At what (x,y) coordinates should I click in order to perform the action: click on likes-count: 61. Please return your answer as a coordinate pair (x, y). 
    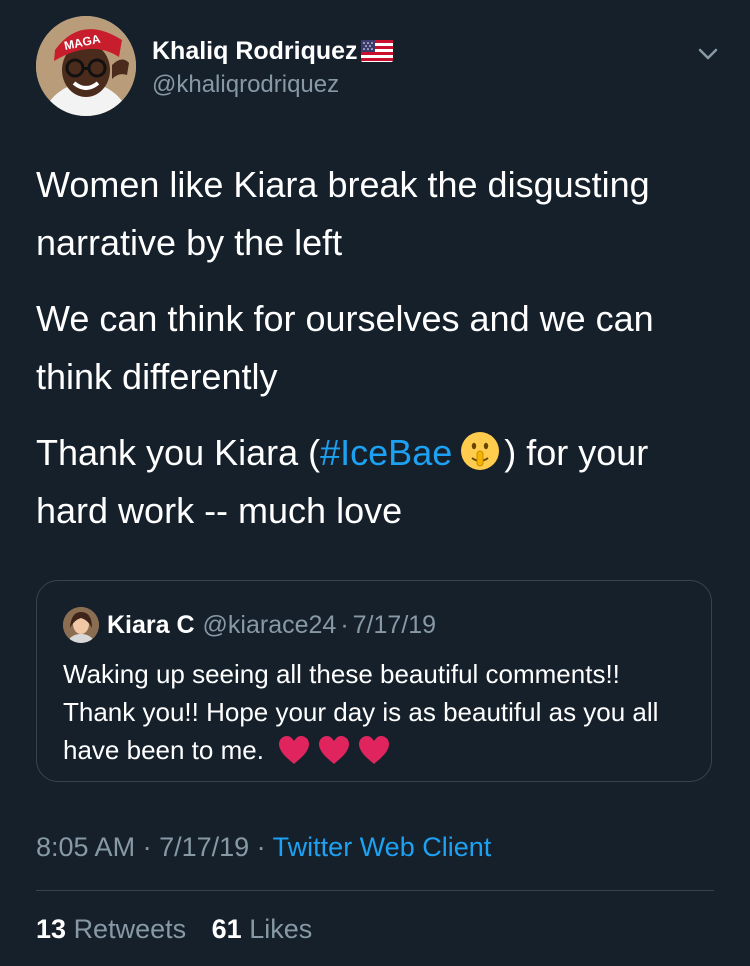
    Looking at the image, I should click on (226, 929).